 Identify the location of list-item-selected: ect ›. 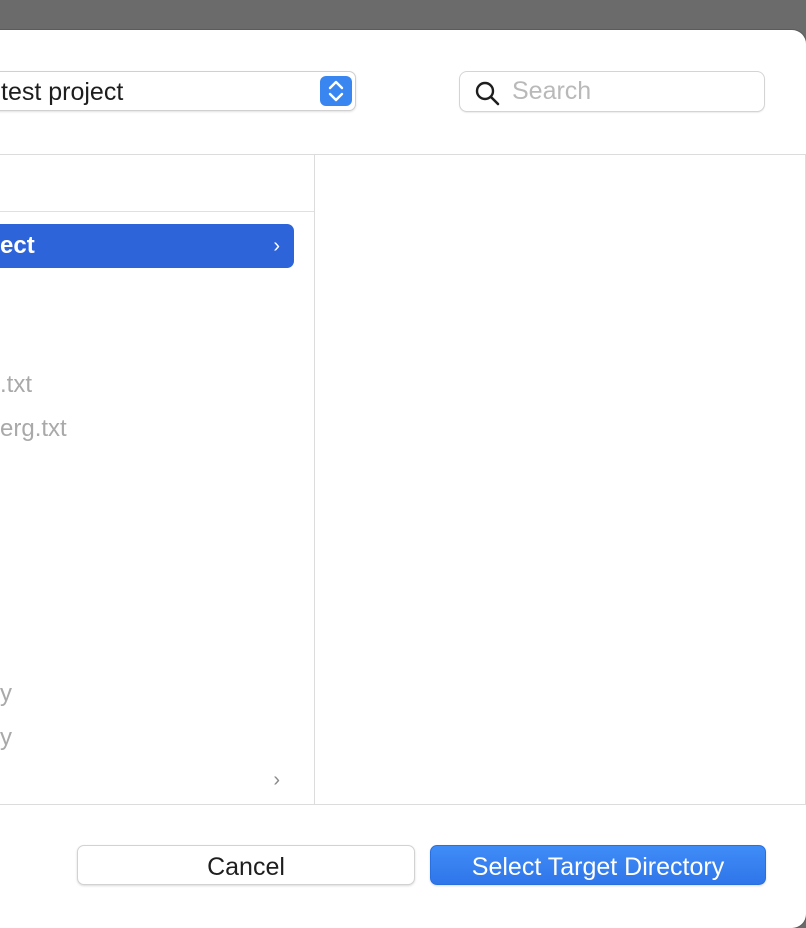
(147, 246).